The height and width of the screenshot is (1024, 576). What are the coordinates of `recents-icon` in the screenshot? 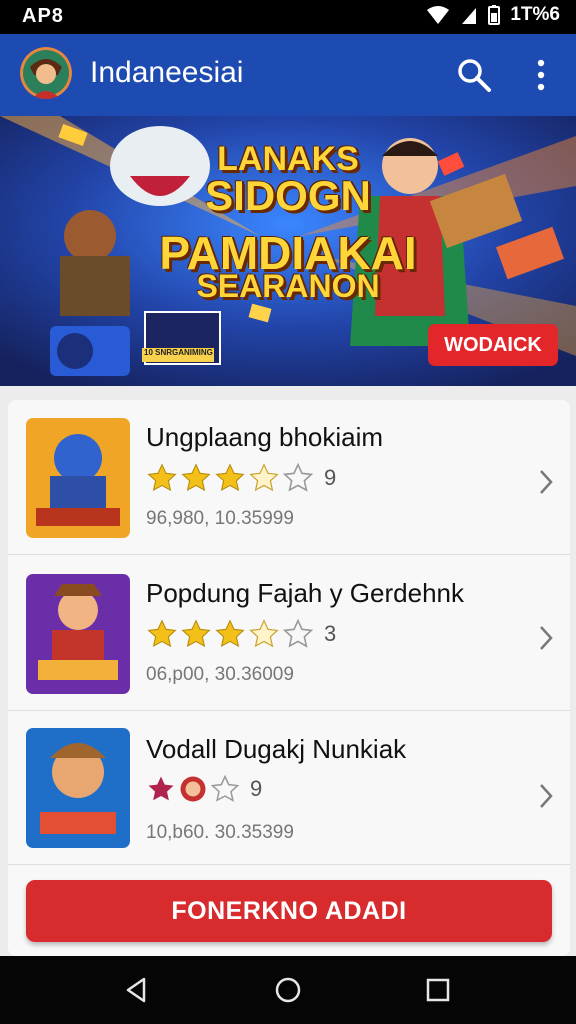 It's located at (438, 990).